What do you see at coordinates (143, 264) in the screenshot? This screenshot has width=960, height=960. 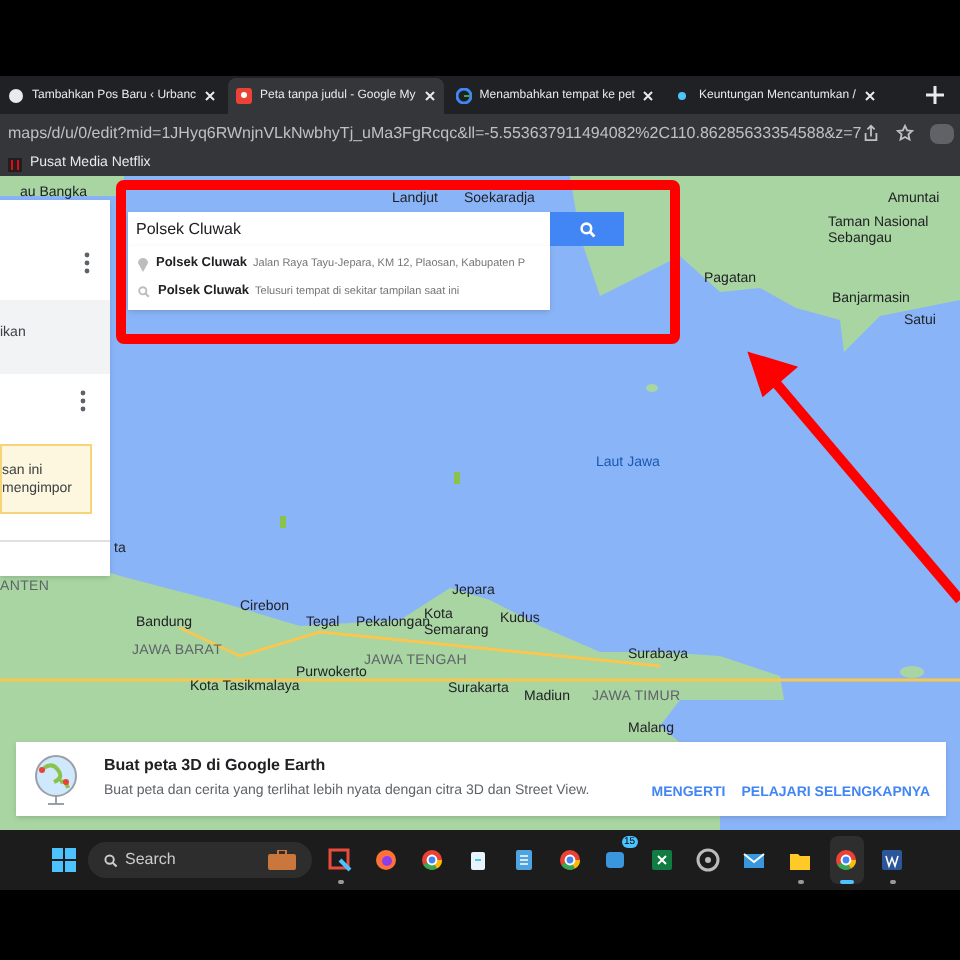 I see `pin-icon` at bounding box center [143, 264].